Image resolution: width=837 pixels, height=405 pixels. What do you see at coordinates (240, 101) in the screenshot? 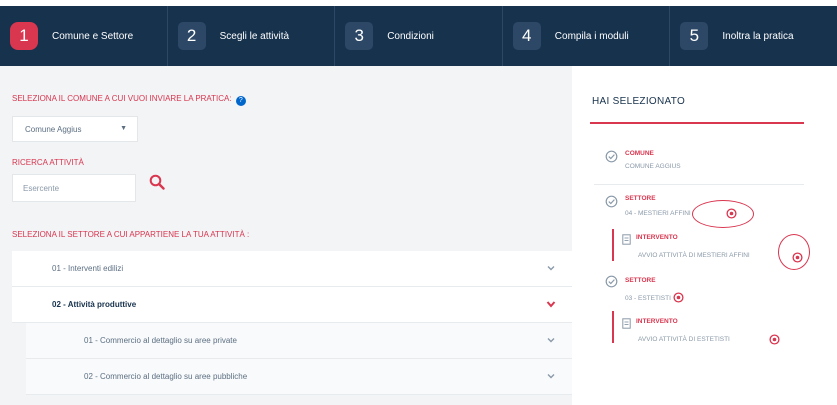
I see `help-icon: ?` at bounding box center [240, 101].